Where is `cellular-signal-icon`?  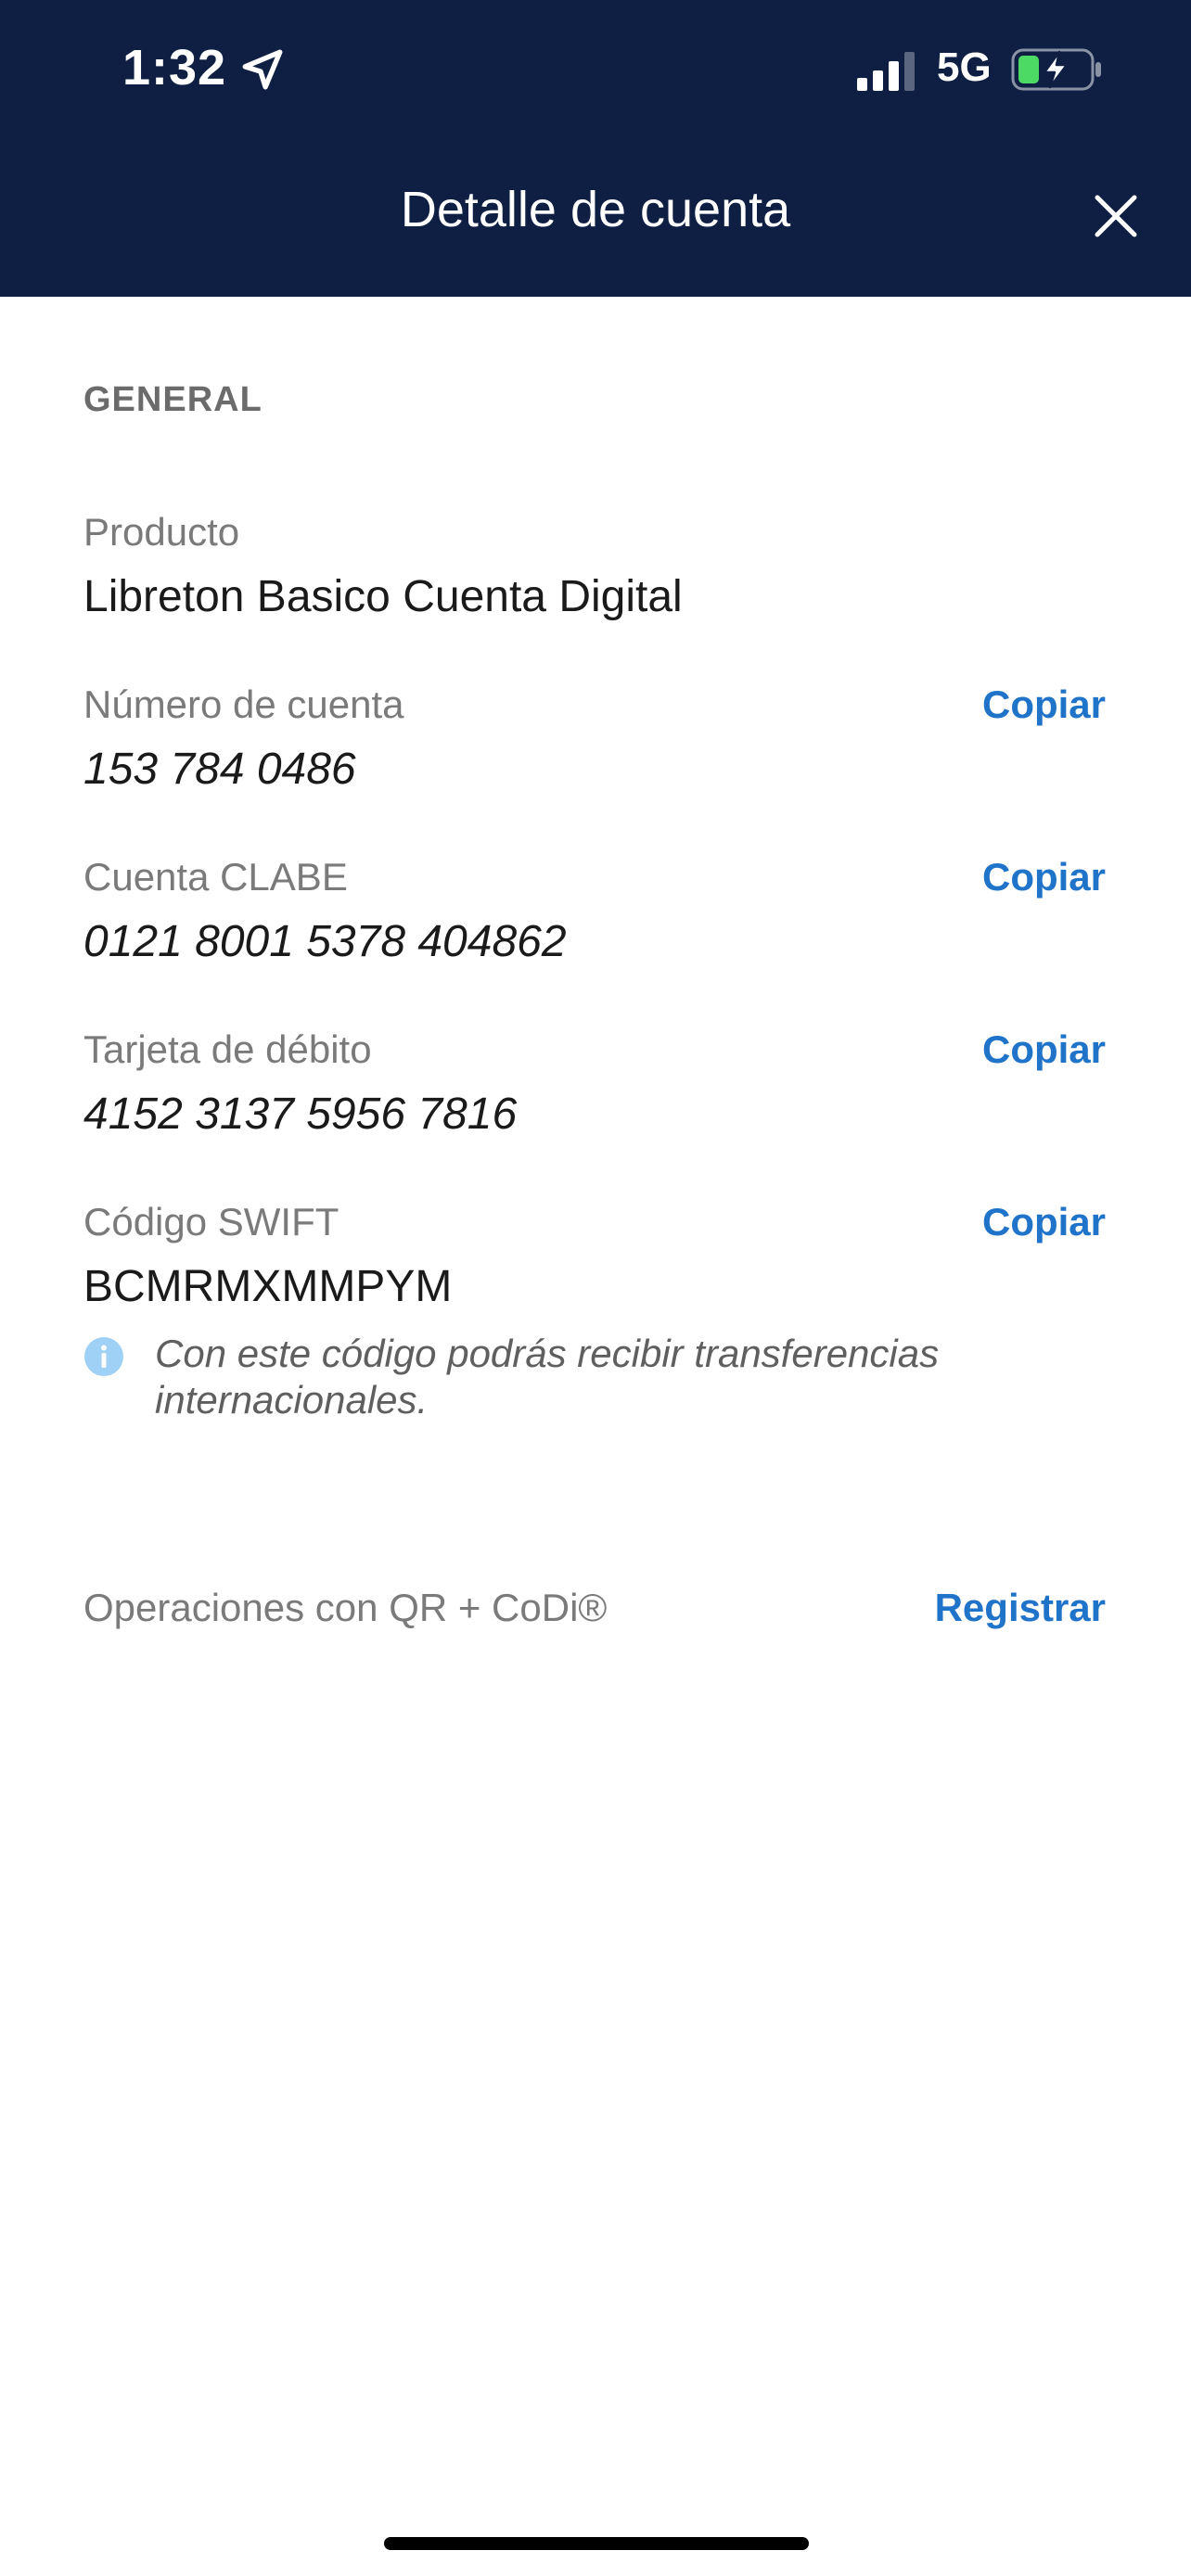
cellular-signal-icon is located at coordinates (886, 71).